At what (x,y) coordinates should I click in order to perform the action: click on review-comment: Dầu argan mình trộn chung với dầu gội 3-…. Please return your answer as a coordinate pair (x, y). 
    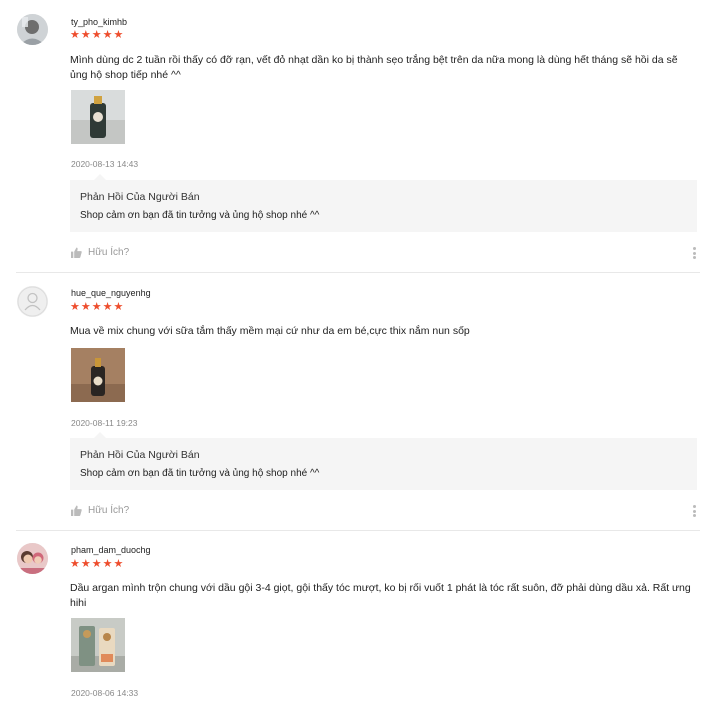
    Looking at the image, I should click on (380, 595).